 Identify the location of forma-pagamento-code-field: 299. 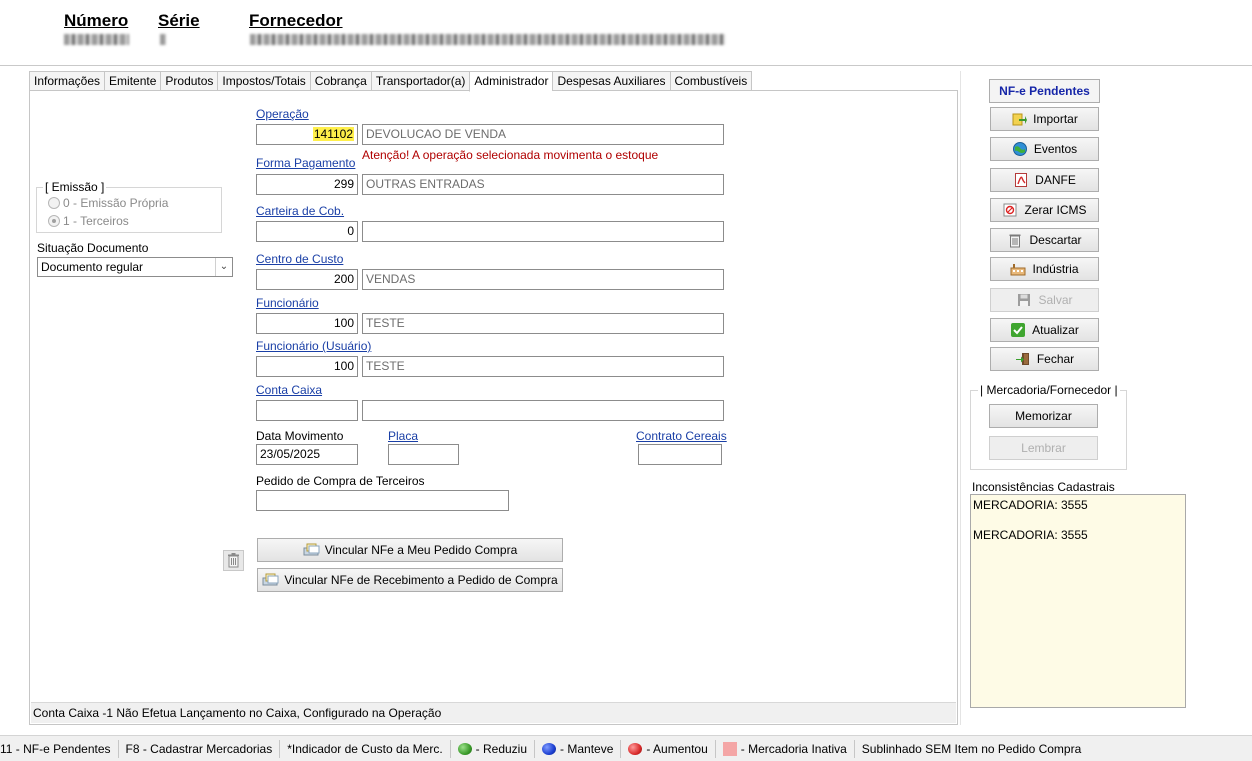
(307, 184).